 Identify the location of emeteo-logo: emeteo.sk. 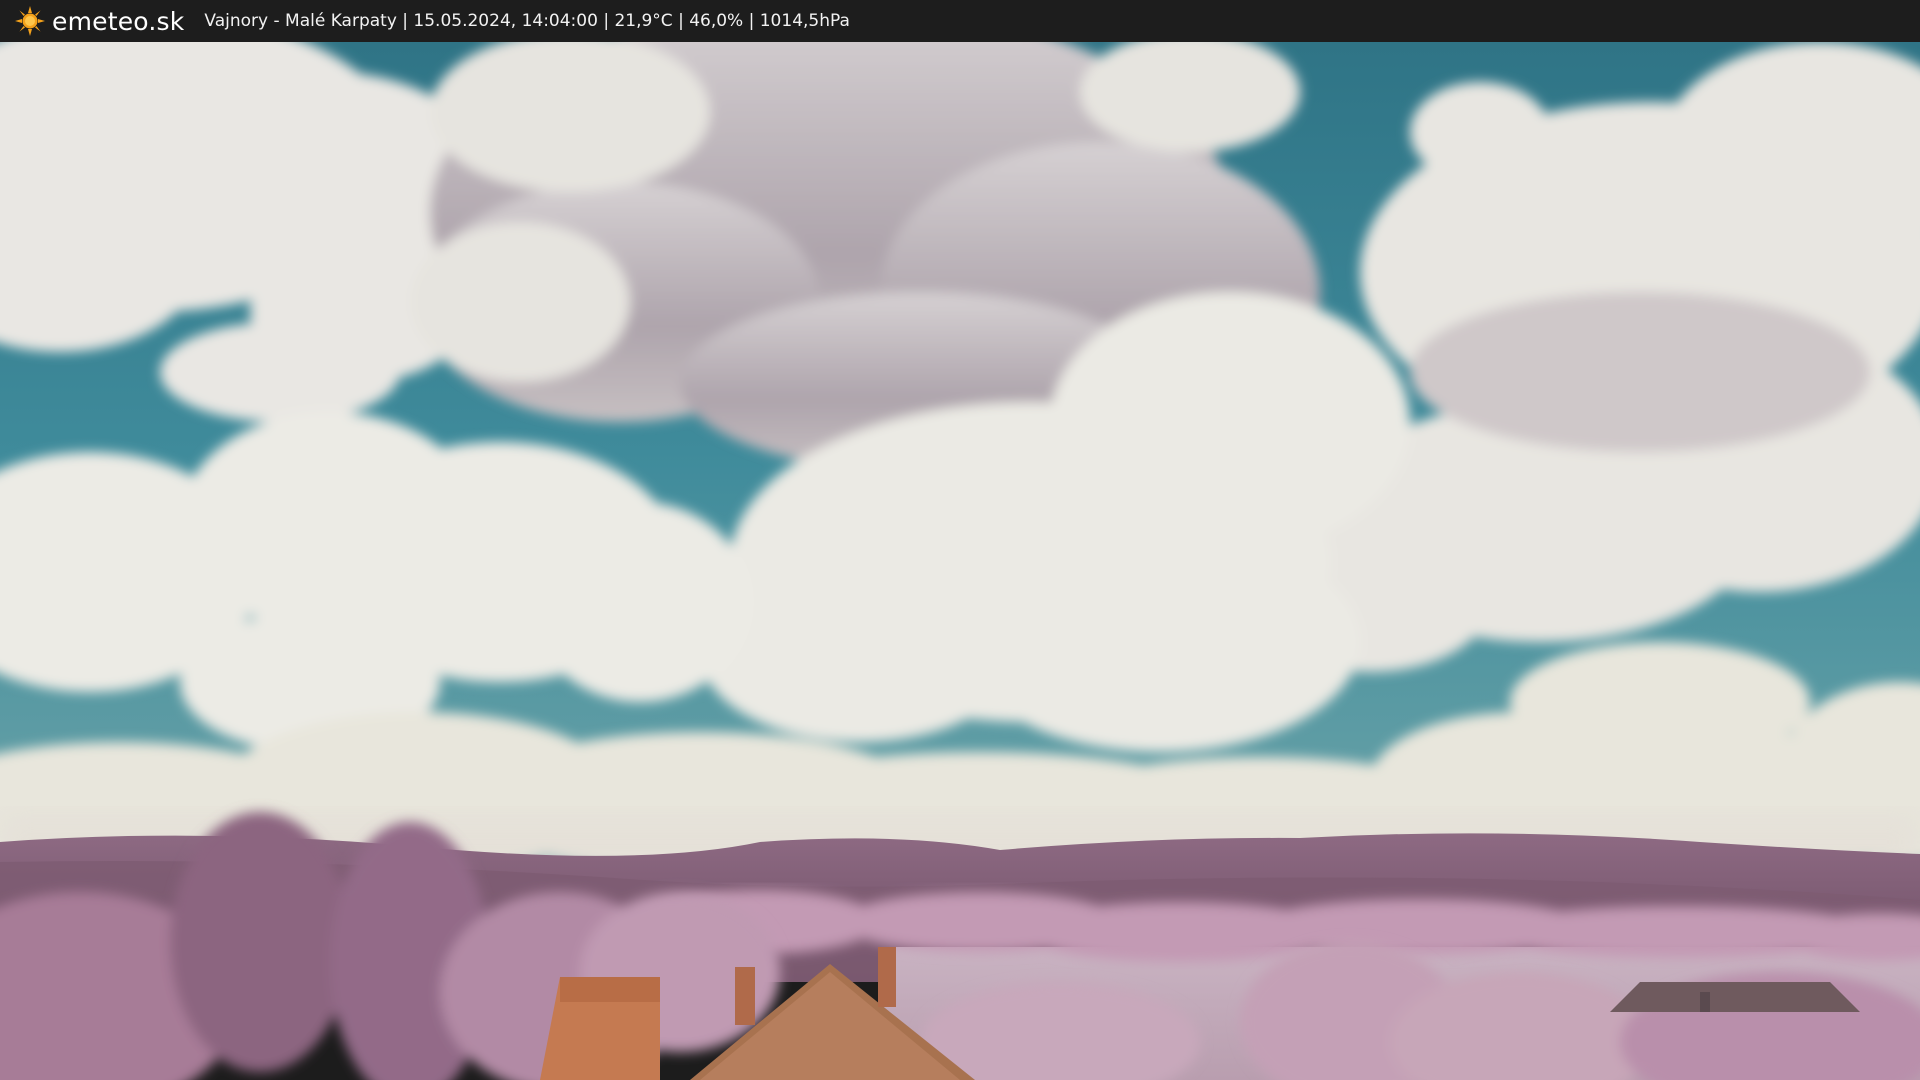
(99, 21).